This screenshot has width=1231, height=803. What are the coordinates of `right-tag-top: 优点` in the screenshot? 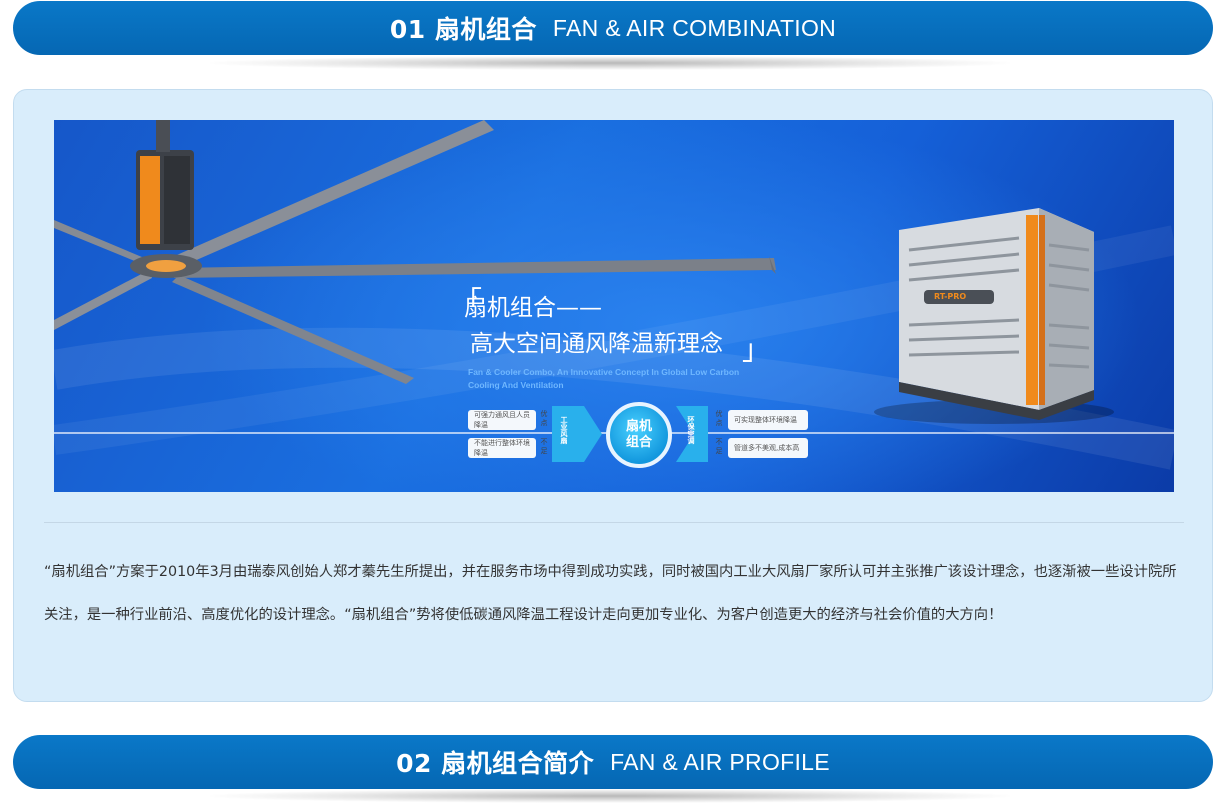 It's located at (719, 418).